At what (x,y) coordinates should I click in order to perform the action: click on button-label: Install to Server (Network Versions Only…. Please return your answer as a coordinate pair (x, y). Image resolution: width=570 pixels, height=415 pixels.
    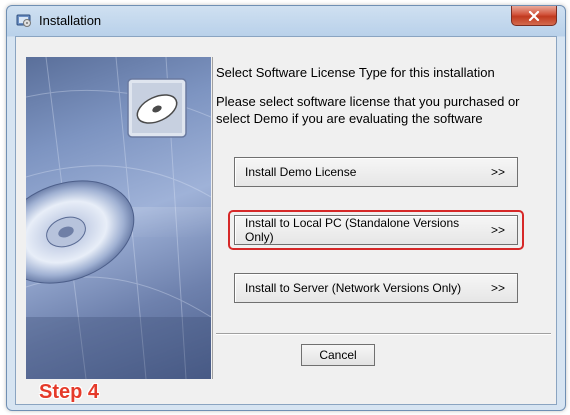
    Looking at the image, I should click on (353, 288).